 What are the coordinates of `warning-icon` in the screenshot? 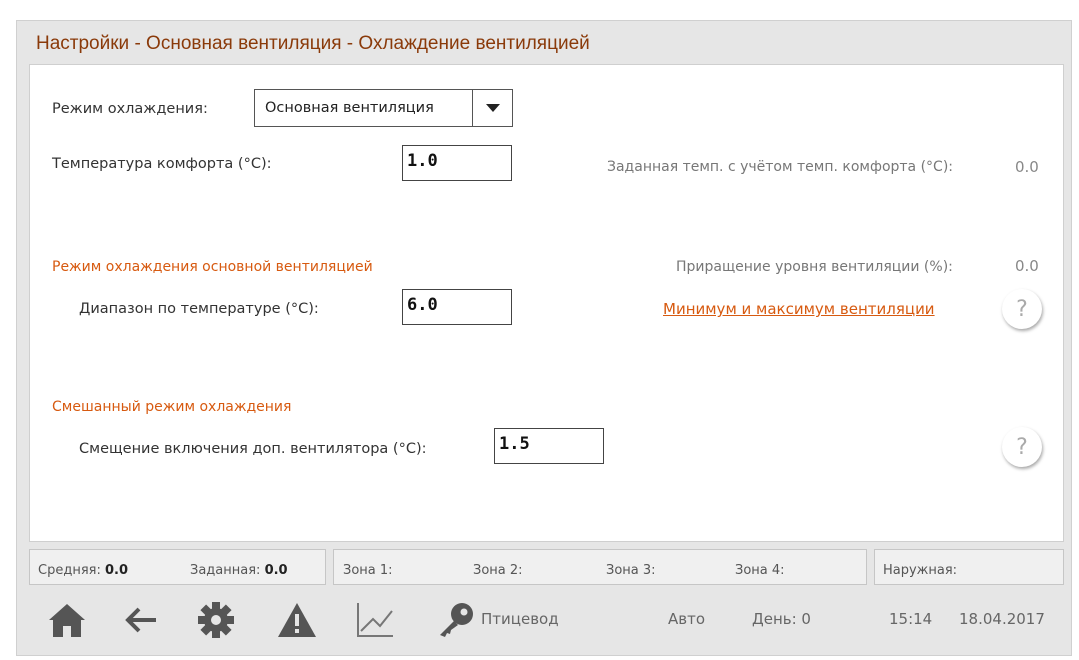 It's located at (297, 620).